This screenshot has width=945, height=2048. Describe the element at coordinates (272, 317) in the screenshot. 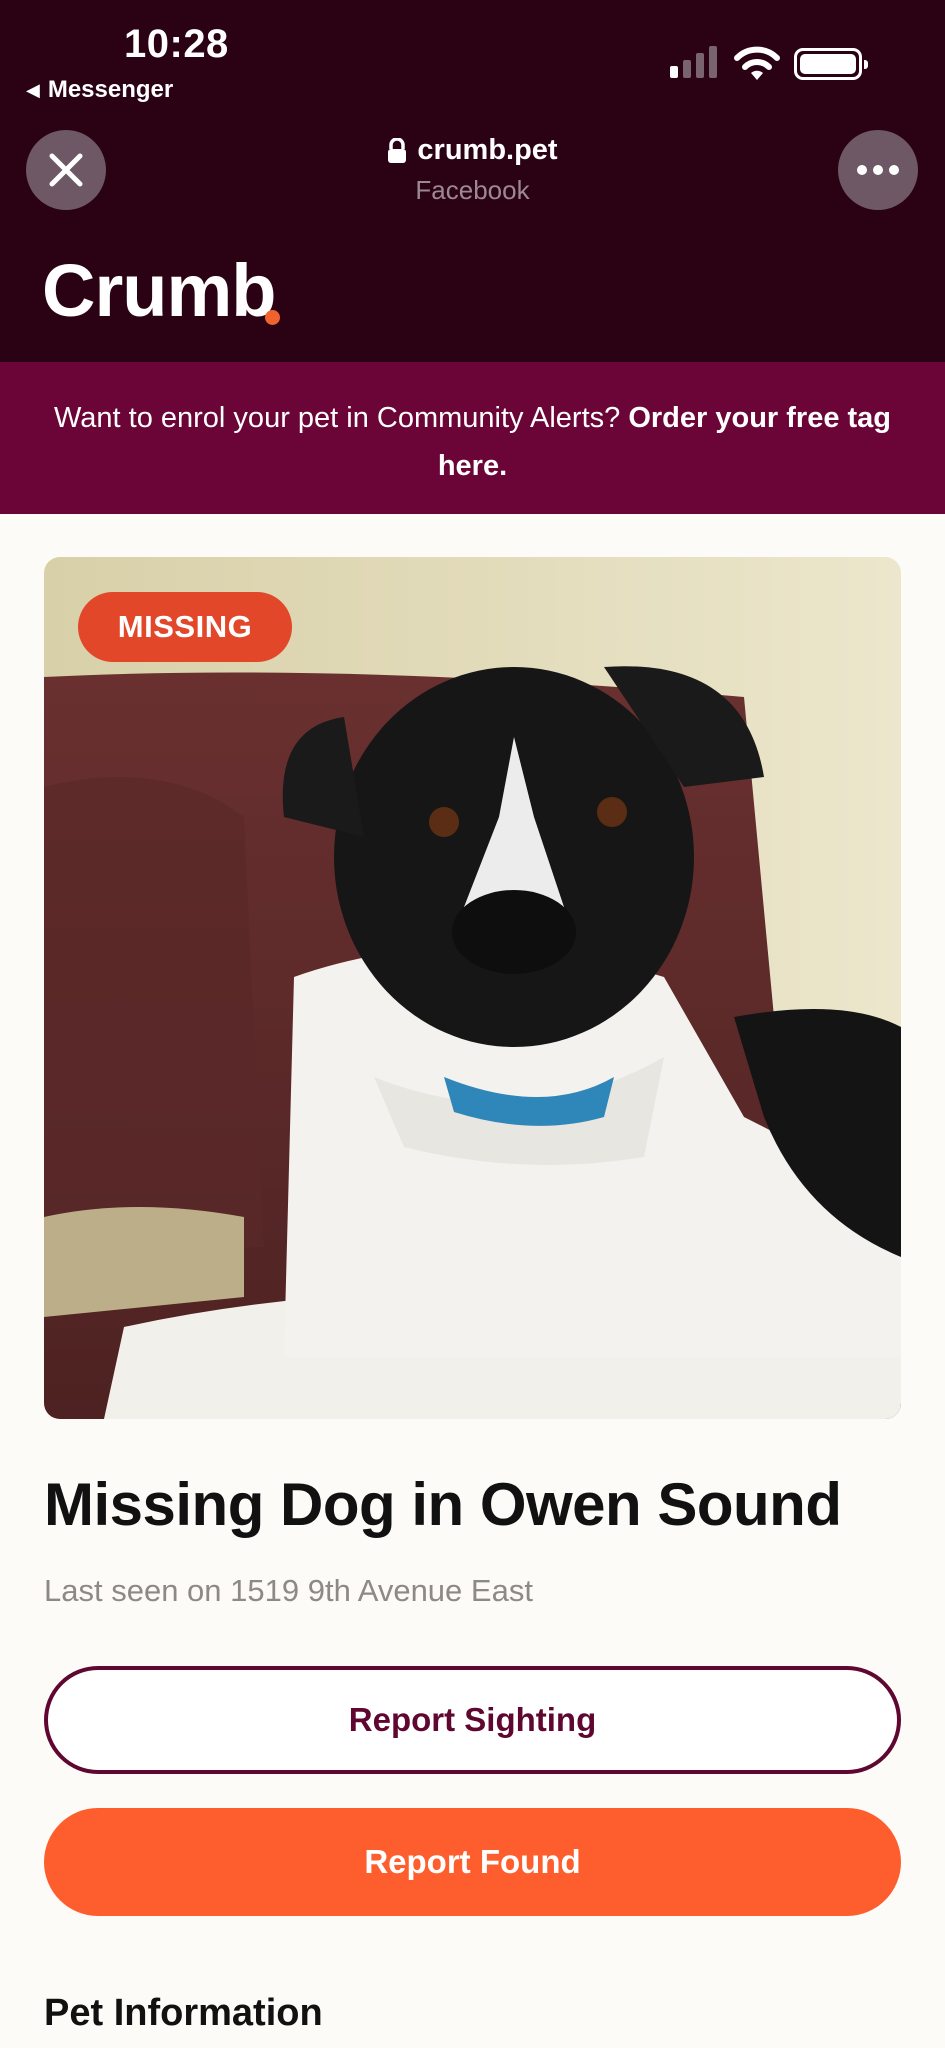

I see `logo-dot` at that location.